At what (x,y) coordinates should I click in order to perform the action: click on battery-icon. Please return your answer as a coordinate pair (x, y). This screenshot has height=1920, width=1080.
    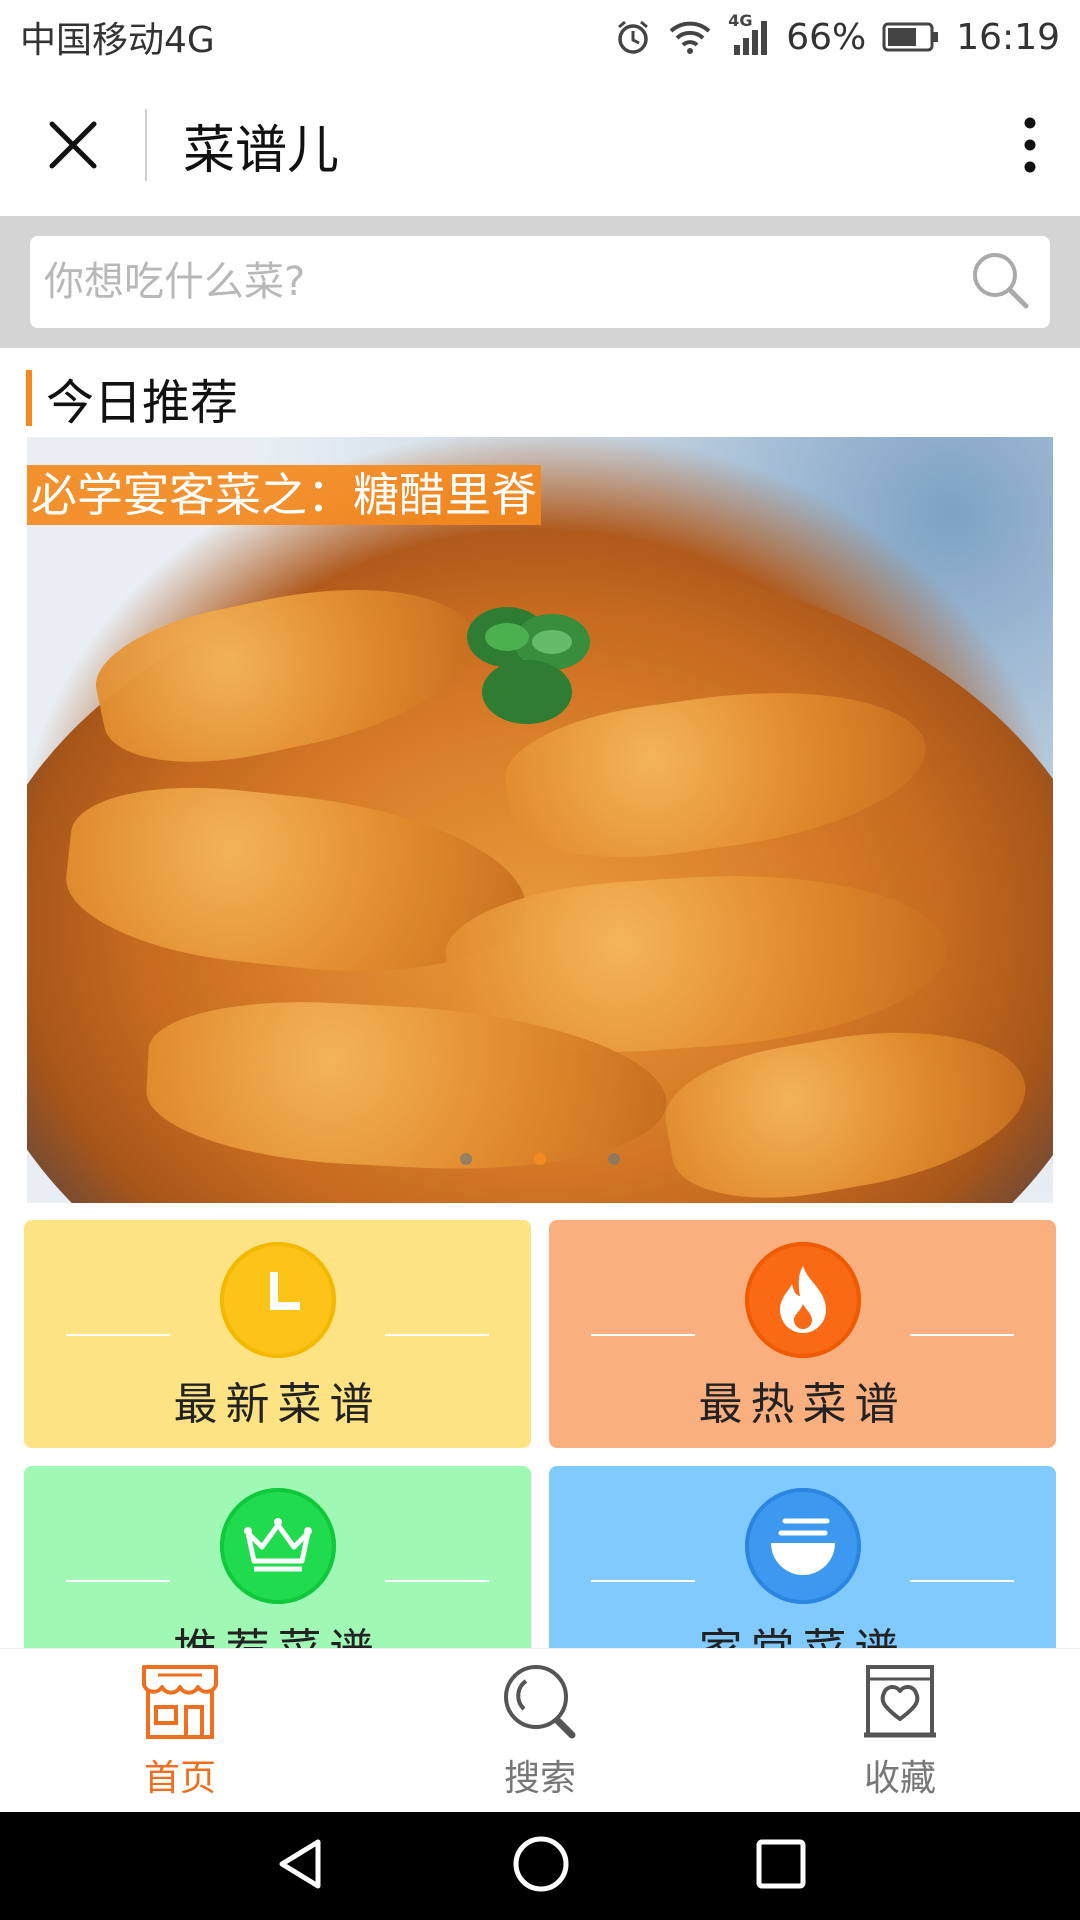
    Looking at the image, I should click on (911, 37).